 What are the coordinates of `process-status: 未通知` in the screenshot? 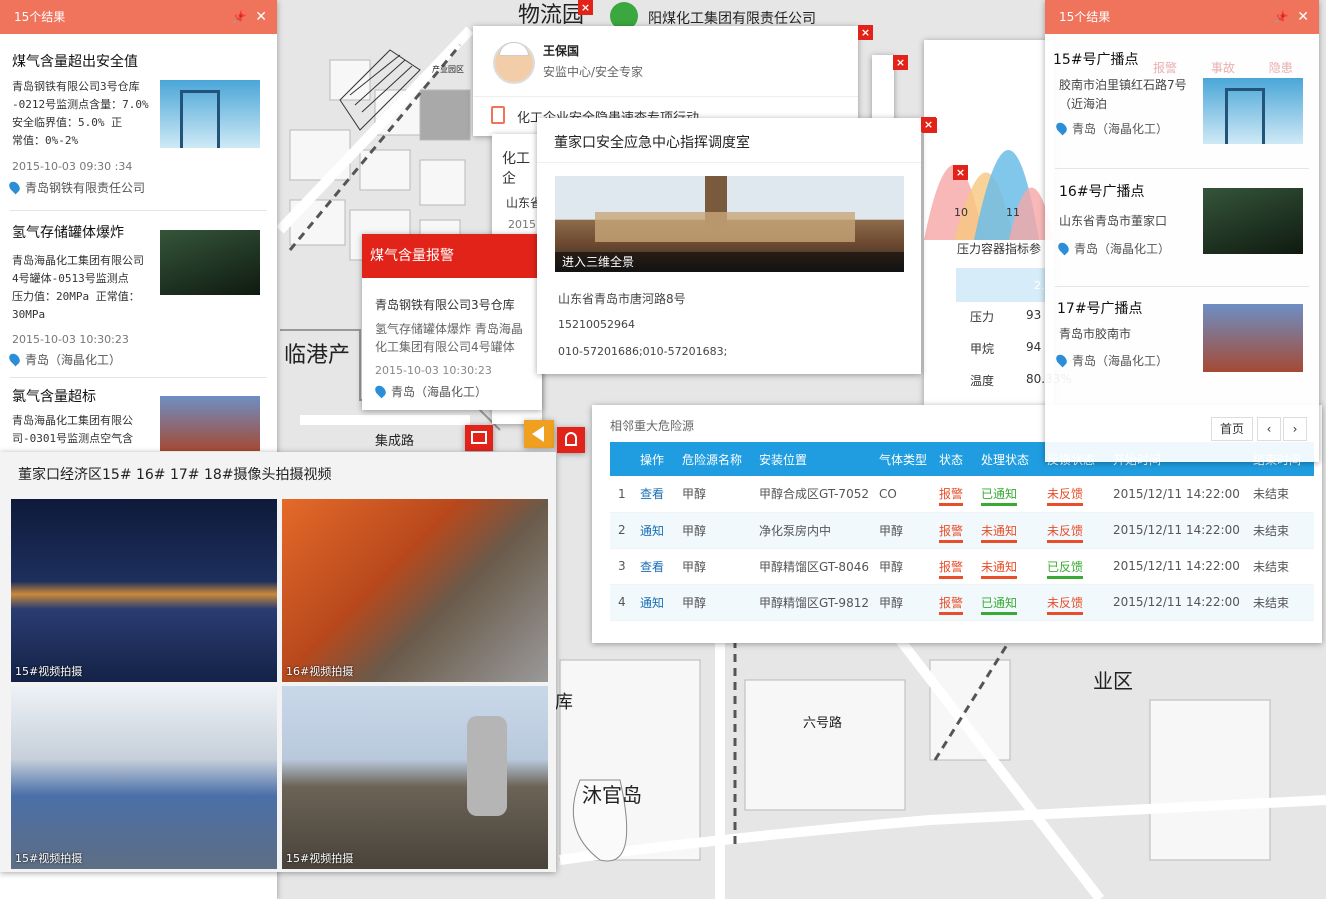 It's located at (999, 533).